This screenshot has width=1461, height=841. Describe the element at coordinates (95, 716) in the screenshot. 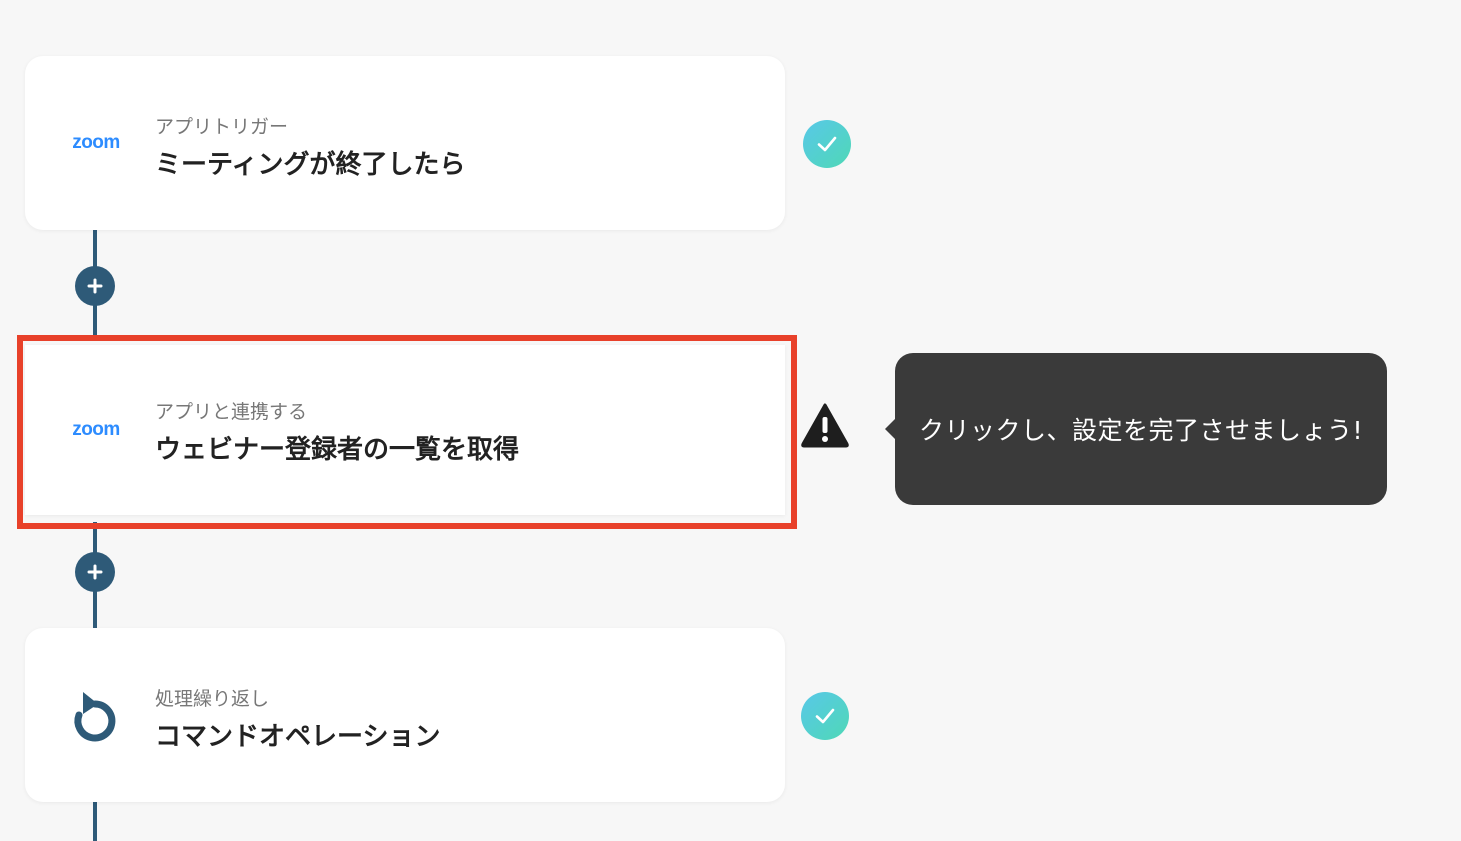

I see `loop-icon` at that location.